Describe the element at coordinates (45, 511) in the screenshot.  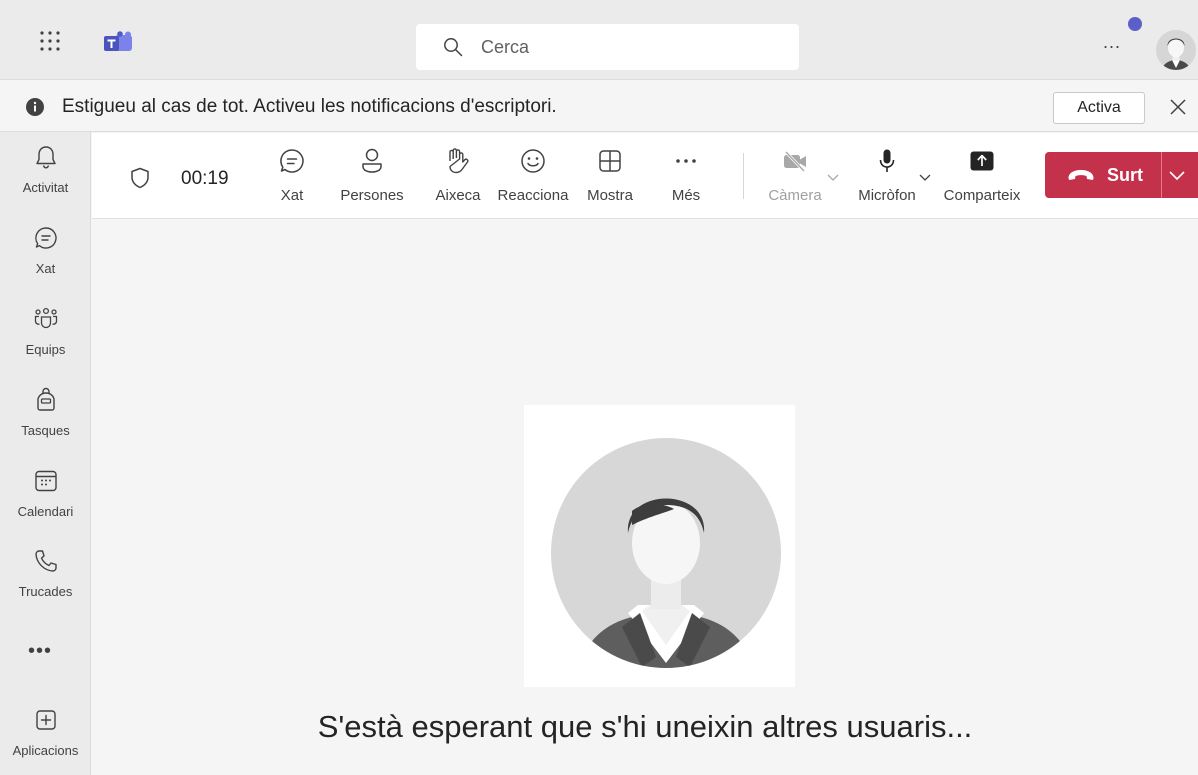
I see `sidebar-item-label: Calendari` at that location.